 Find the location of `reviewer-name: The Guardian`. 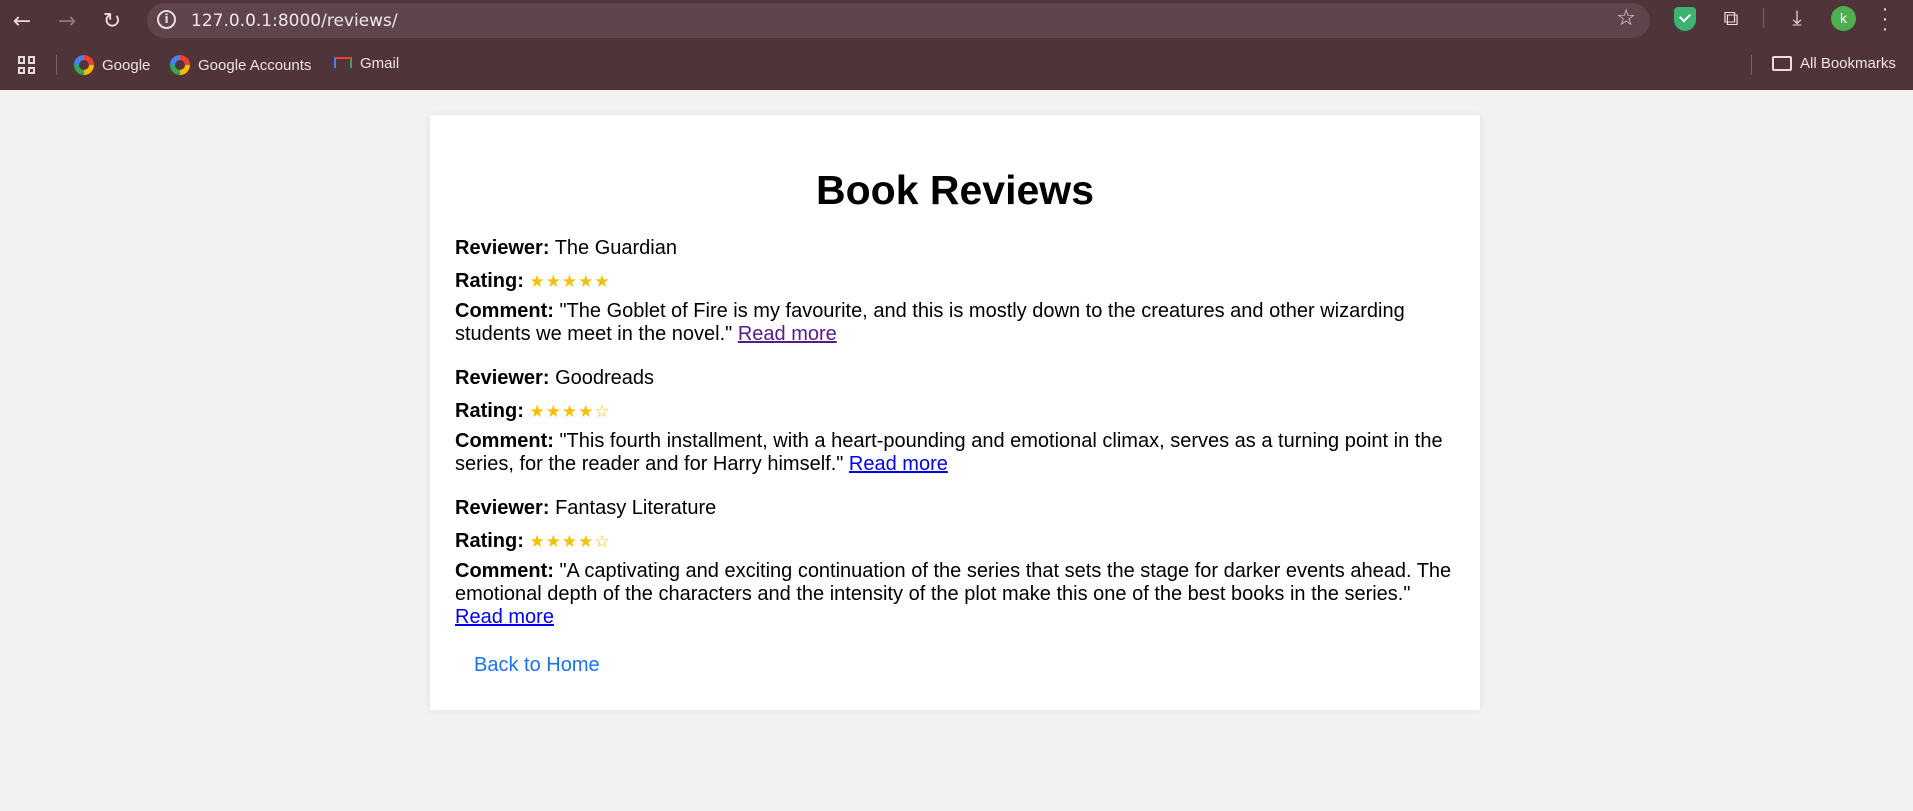

reviewer-name: The Guardian is located at coordinates (615, 248).